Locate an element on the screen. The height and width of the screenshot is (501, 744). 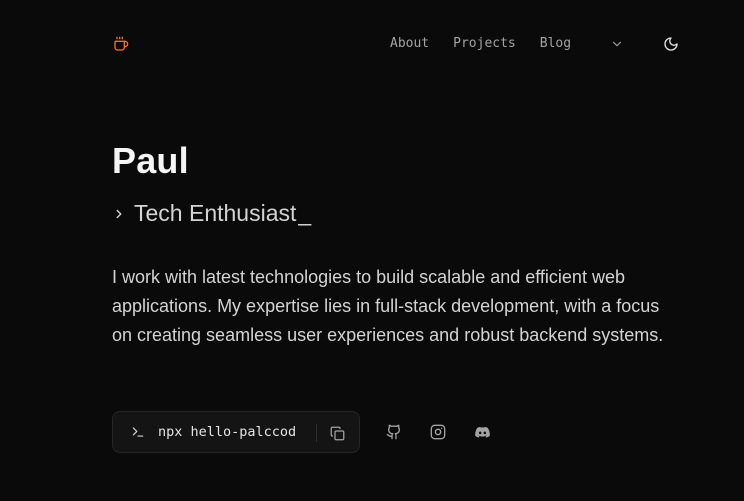
discord-icon is located at coordinates (482, 432).